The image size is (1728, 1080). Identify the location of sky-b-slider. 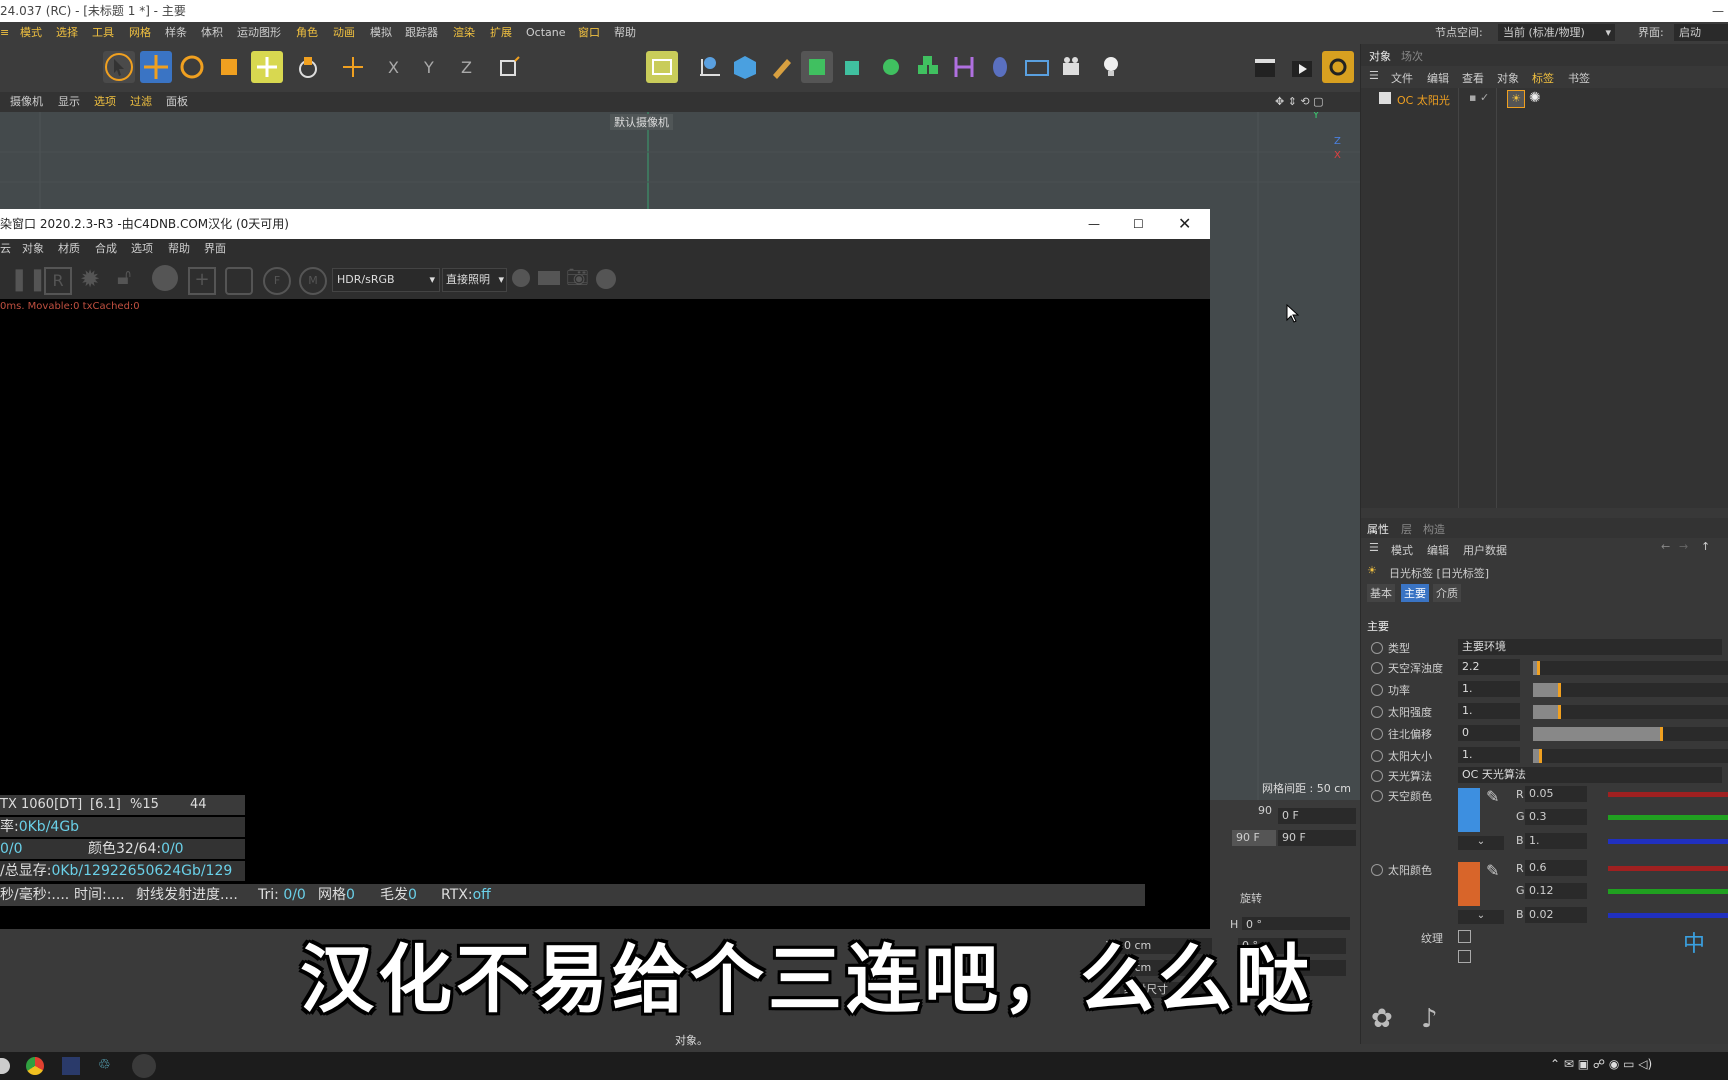
(1668, 841).